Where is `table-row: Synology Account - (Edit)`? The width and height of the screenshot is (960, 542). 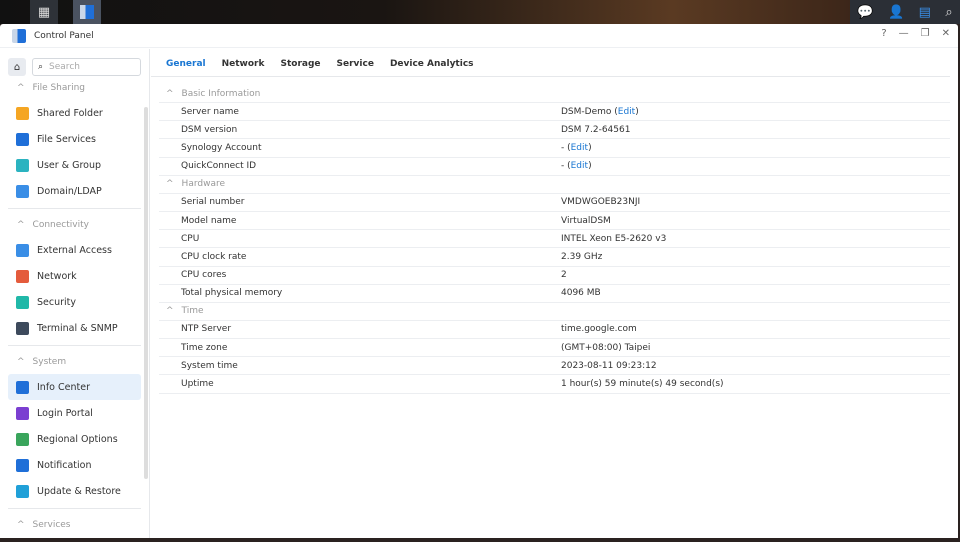
table-row: Synology Account - (Edit) is located at coordinates (554, 148).